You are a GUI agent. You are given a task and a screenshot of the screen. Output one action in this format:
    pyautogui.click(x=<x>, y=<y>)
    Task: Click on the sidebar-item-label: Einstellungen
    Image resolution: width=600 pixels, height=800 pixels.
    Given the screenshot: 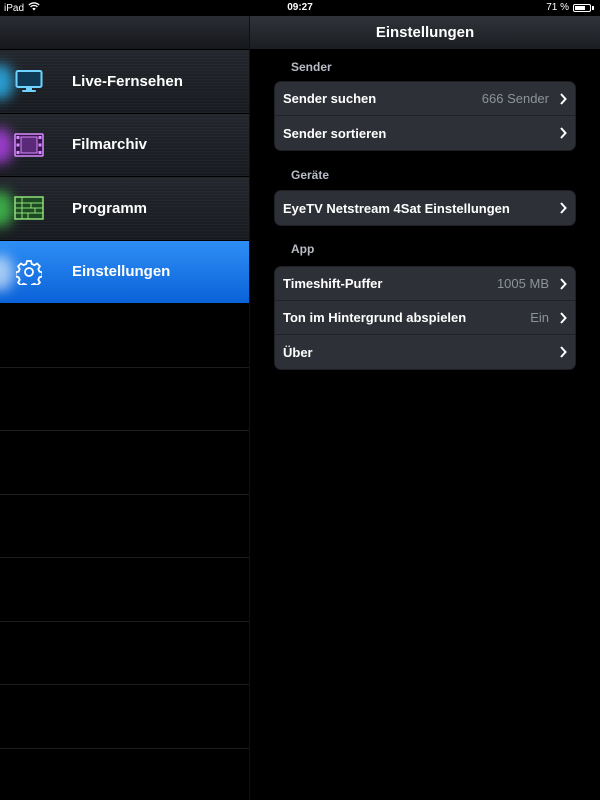 What is the action you would take?
    pyautogui.click(x=121, y=272)
    